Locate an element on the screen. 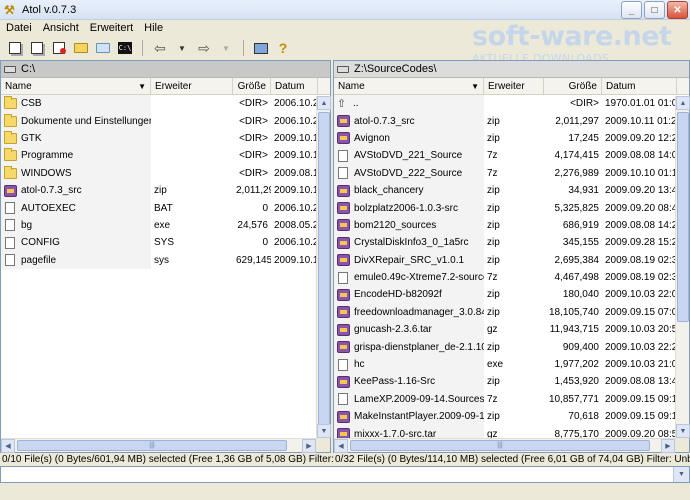  command-prompt-icon: C:\ is located at coordinates (125, 48).